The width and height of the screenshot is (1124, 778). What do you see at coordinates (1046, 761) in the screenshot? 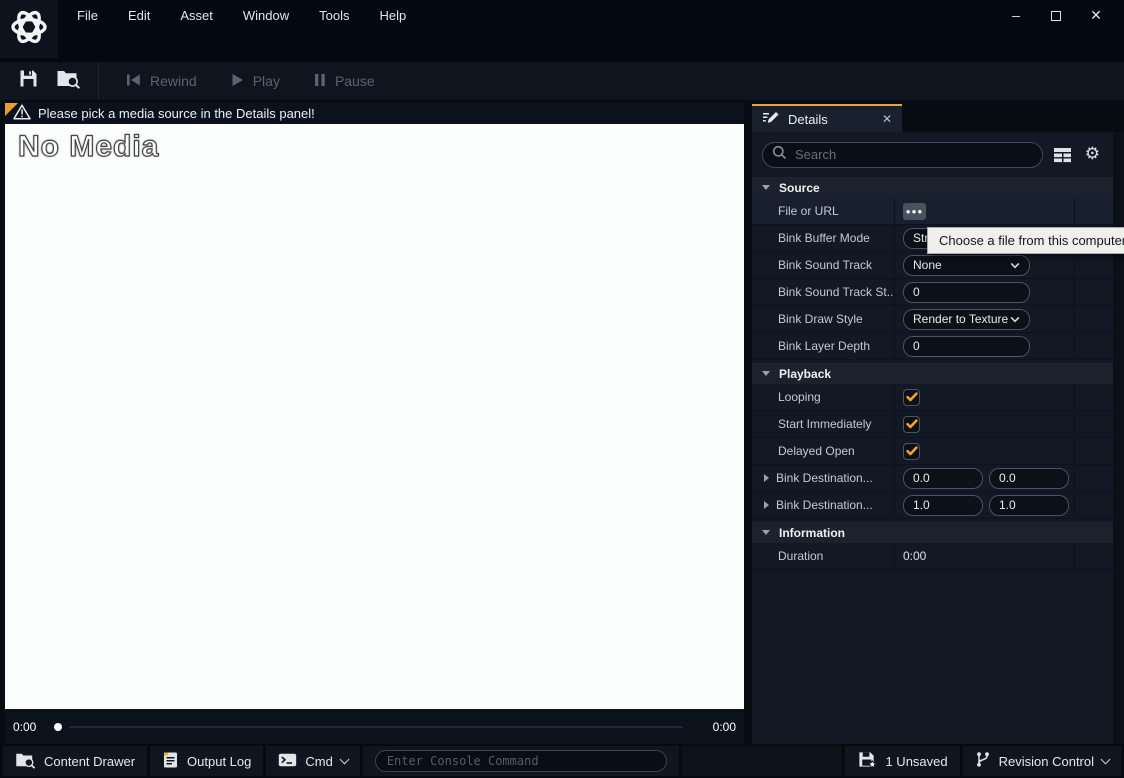
I see `revision-control-label: Revision Control` at bounding box center [1046, 761].